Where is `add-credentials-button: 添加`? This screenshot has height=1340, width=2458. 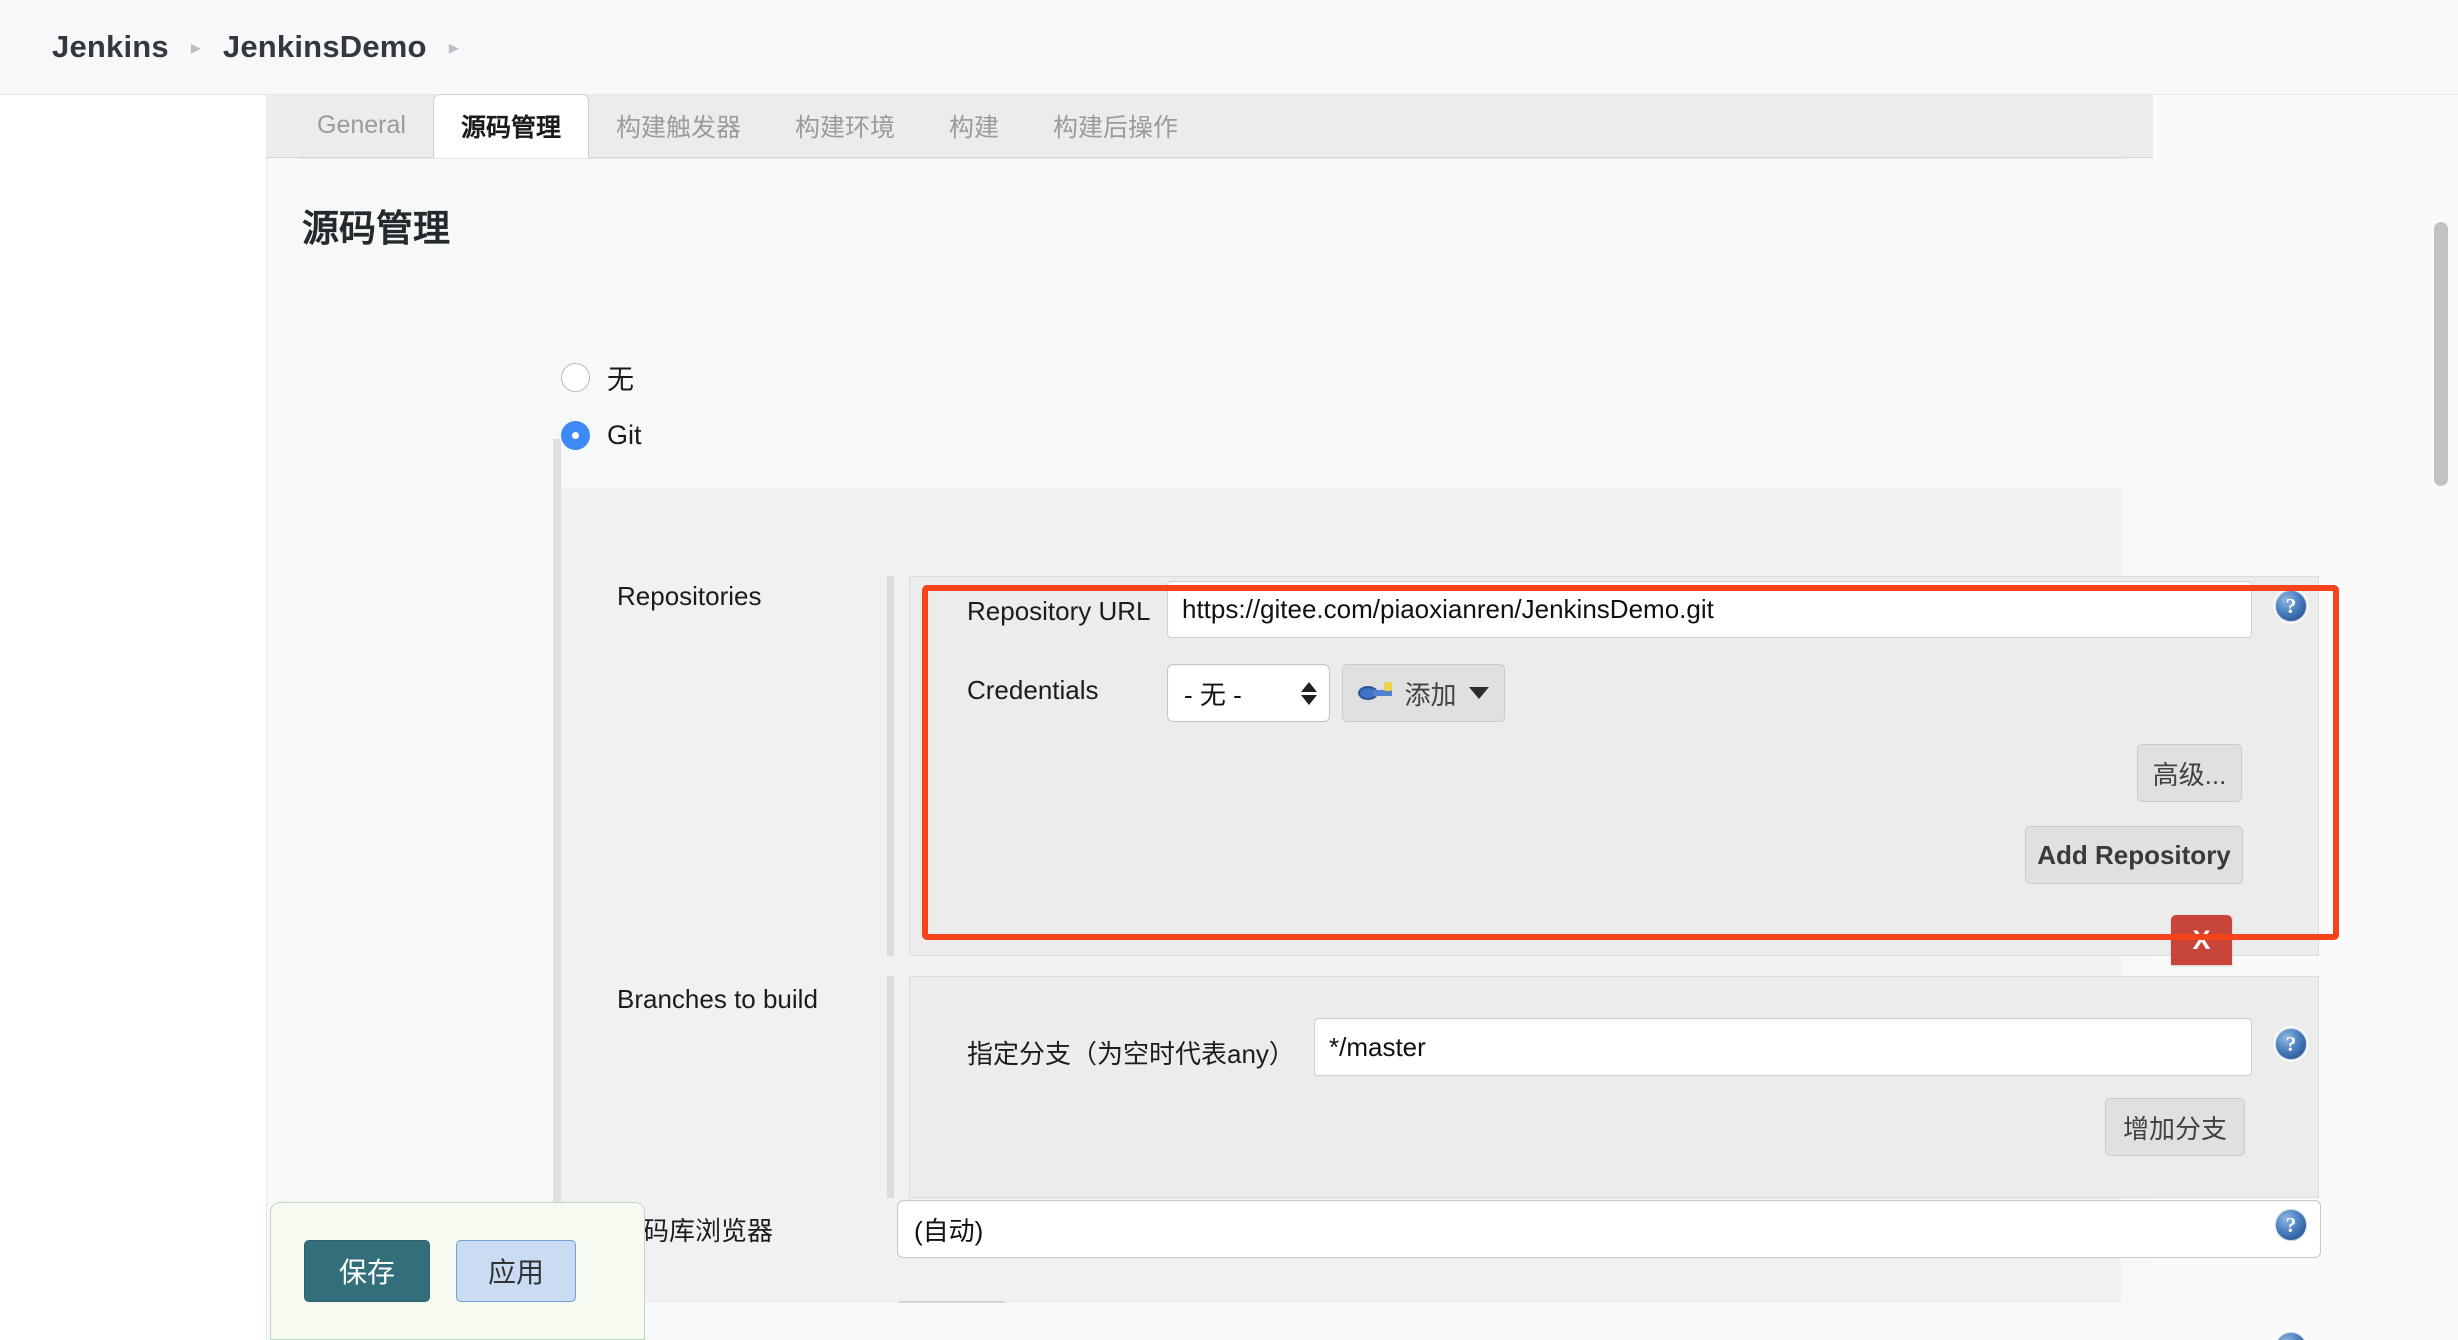
add-credentials-button: 添加 is located at coordinates (1423, 693).